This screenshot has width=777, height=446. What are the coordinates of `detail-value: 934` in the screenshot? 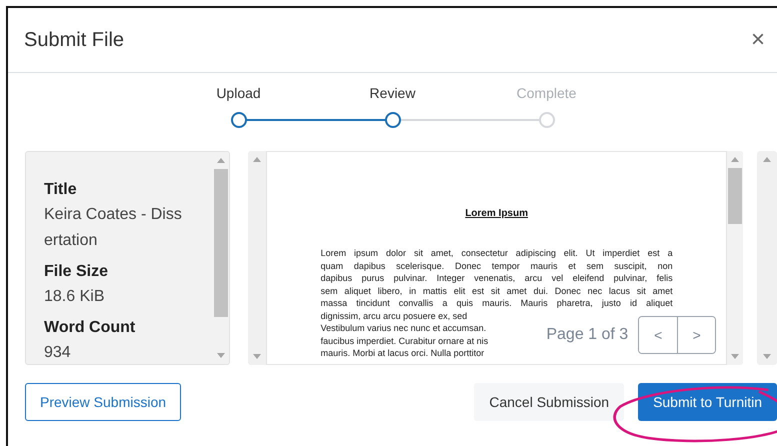 It's located at (58, 353).